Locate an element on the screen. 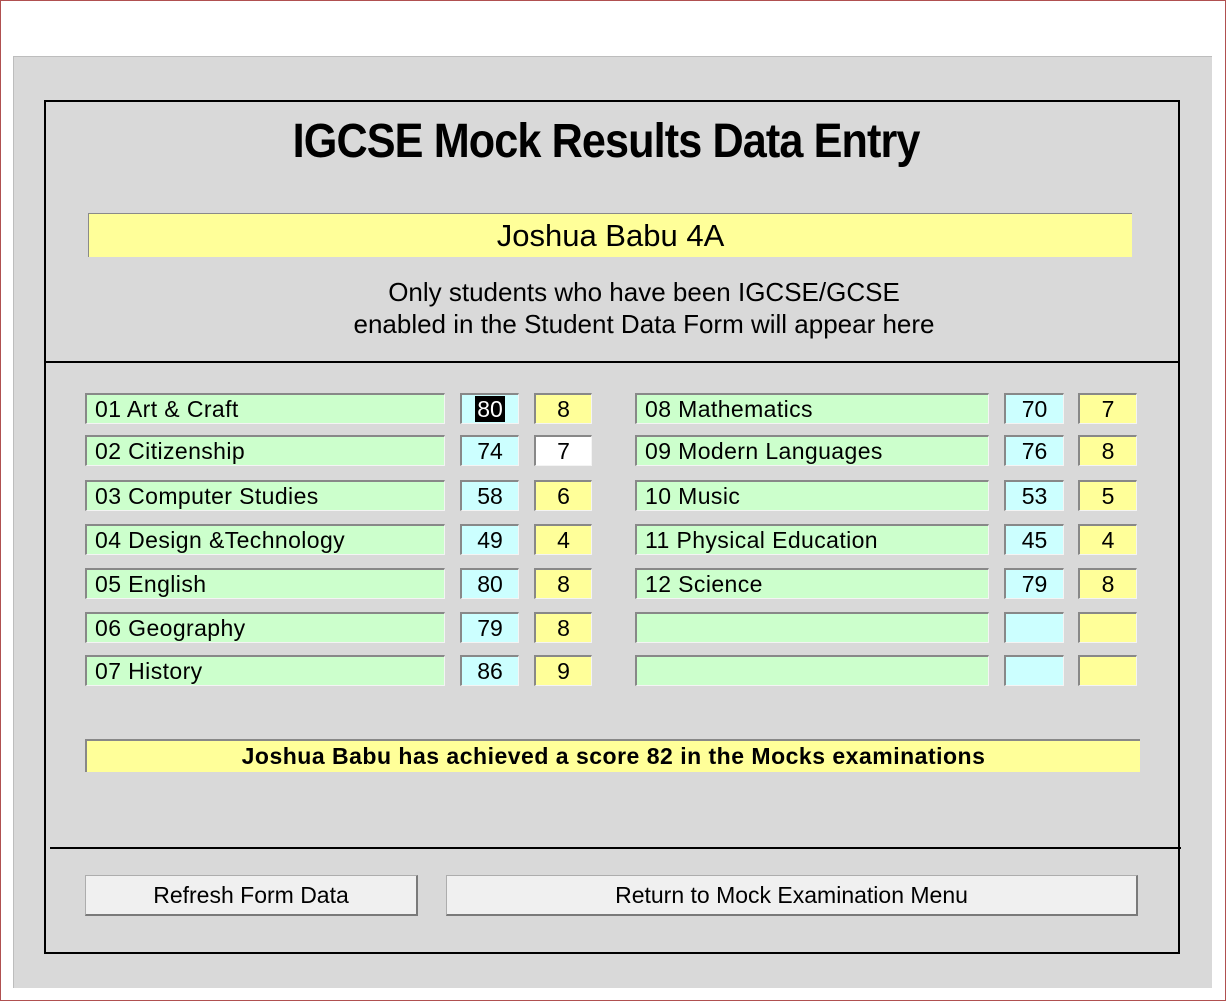 The width and height of the screenshot is (1226, 1001). grade-field: 6 is located at coordinates (563, 495).